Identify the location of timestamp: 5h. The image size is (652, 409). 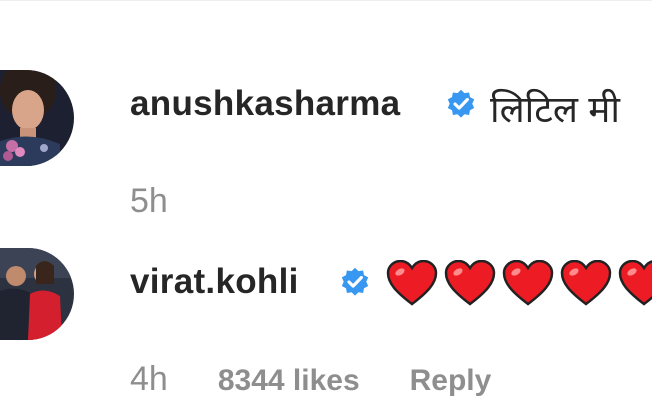
(149, 201).